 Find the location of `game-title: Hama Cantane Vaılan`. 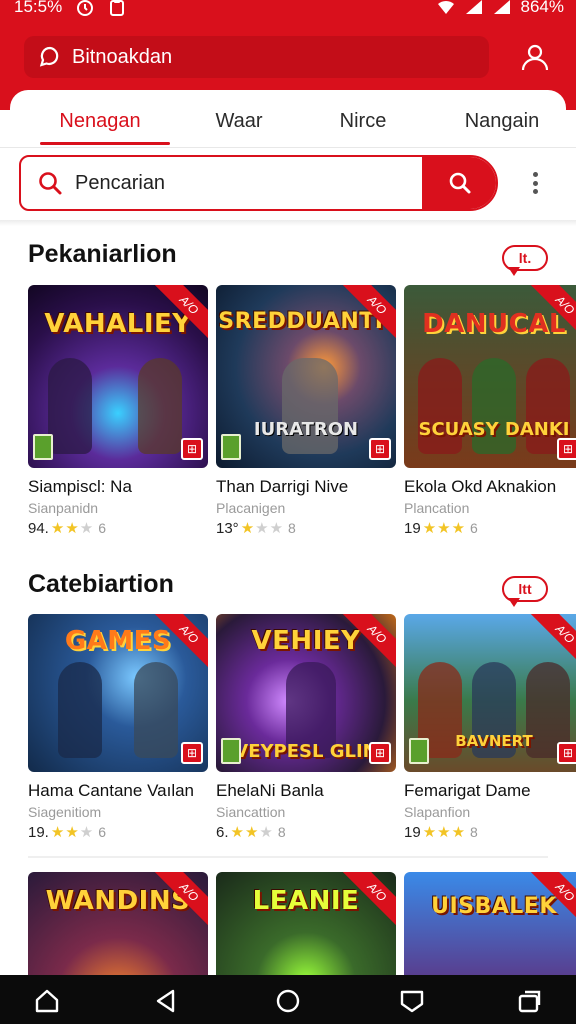

game-title: Hama Cantane Vaılan is located at coordinates (111, 790).